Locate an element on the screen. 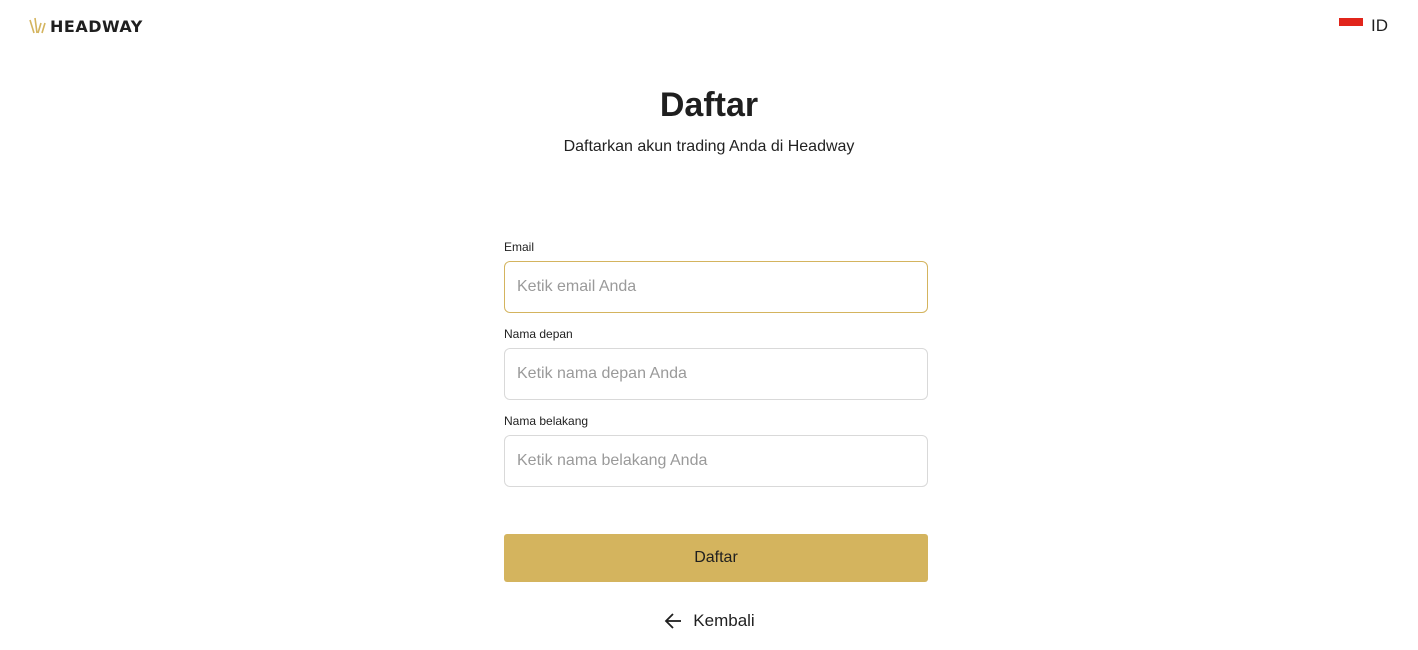  page-title: Daftar is located at coordinates (709, 105).